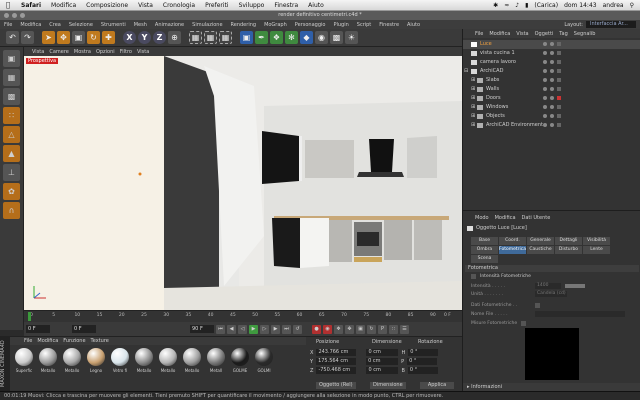 The width and height of the screenshot is (640, 400). Describe the element at coordinates (484, 241) in the screenshot. I see `tab-base: Base` at that location.